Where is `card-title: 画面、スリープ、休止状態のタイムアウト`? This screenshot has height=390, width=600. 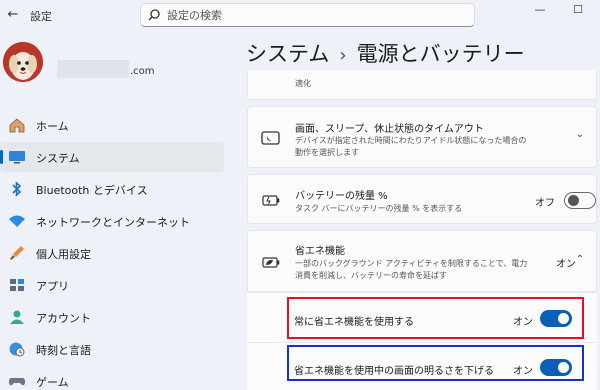 card-title: 画面、スリープ、休止状態のタイムアウト is located at coordinates (389, 129).